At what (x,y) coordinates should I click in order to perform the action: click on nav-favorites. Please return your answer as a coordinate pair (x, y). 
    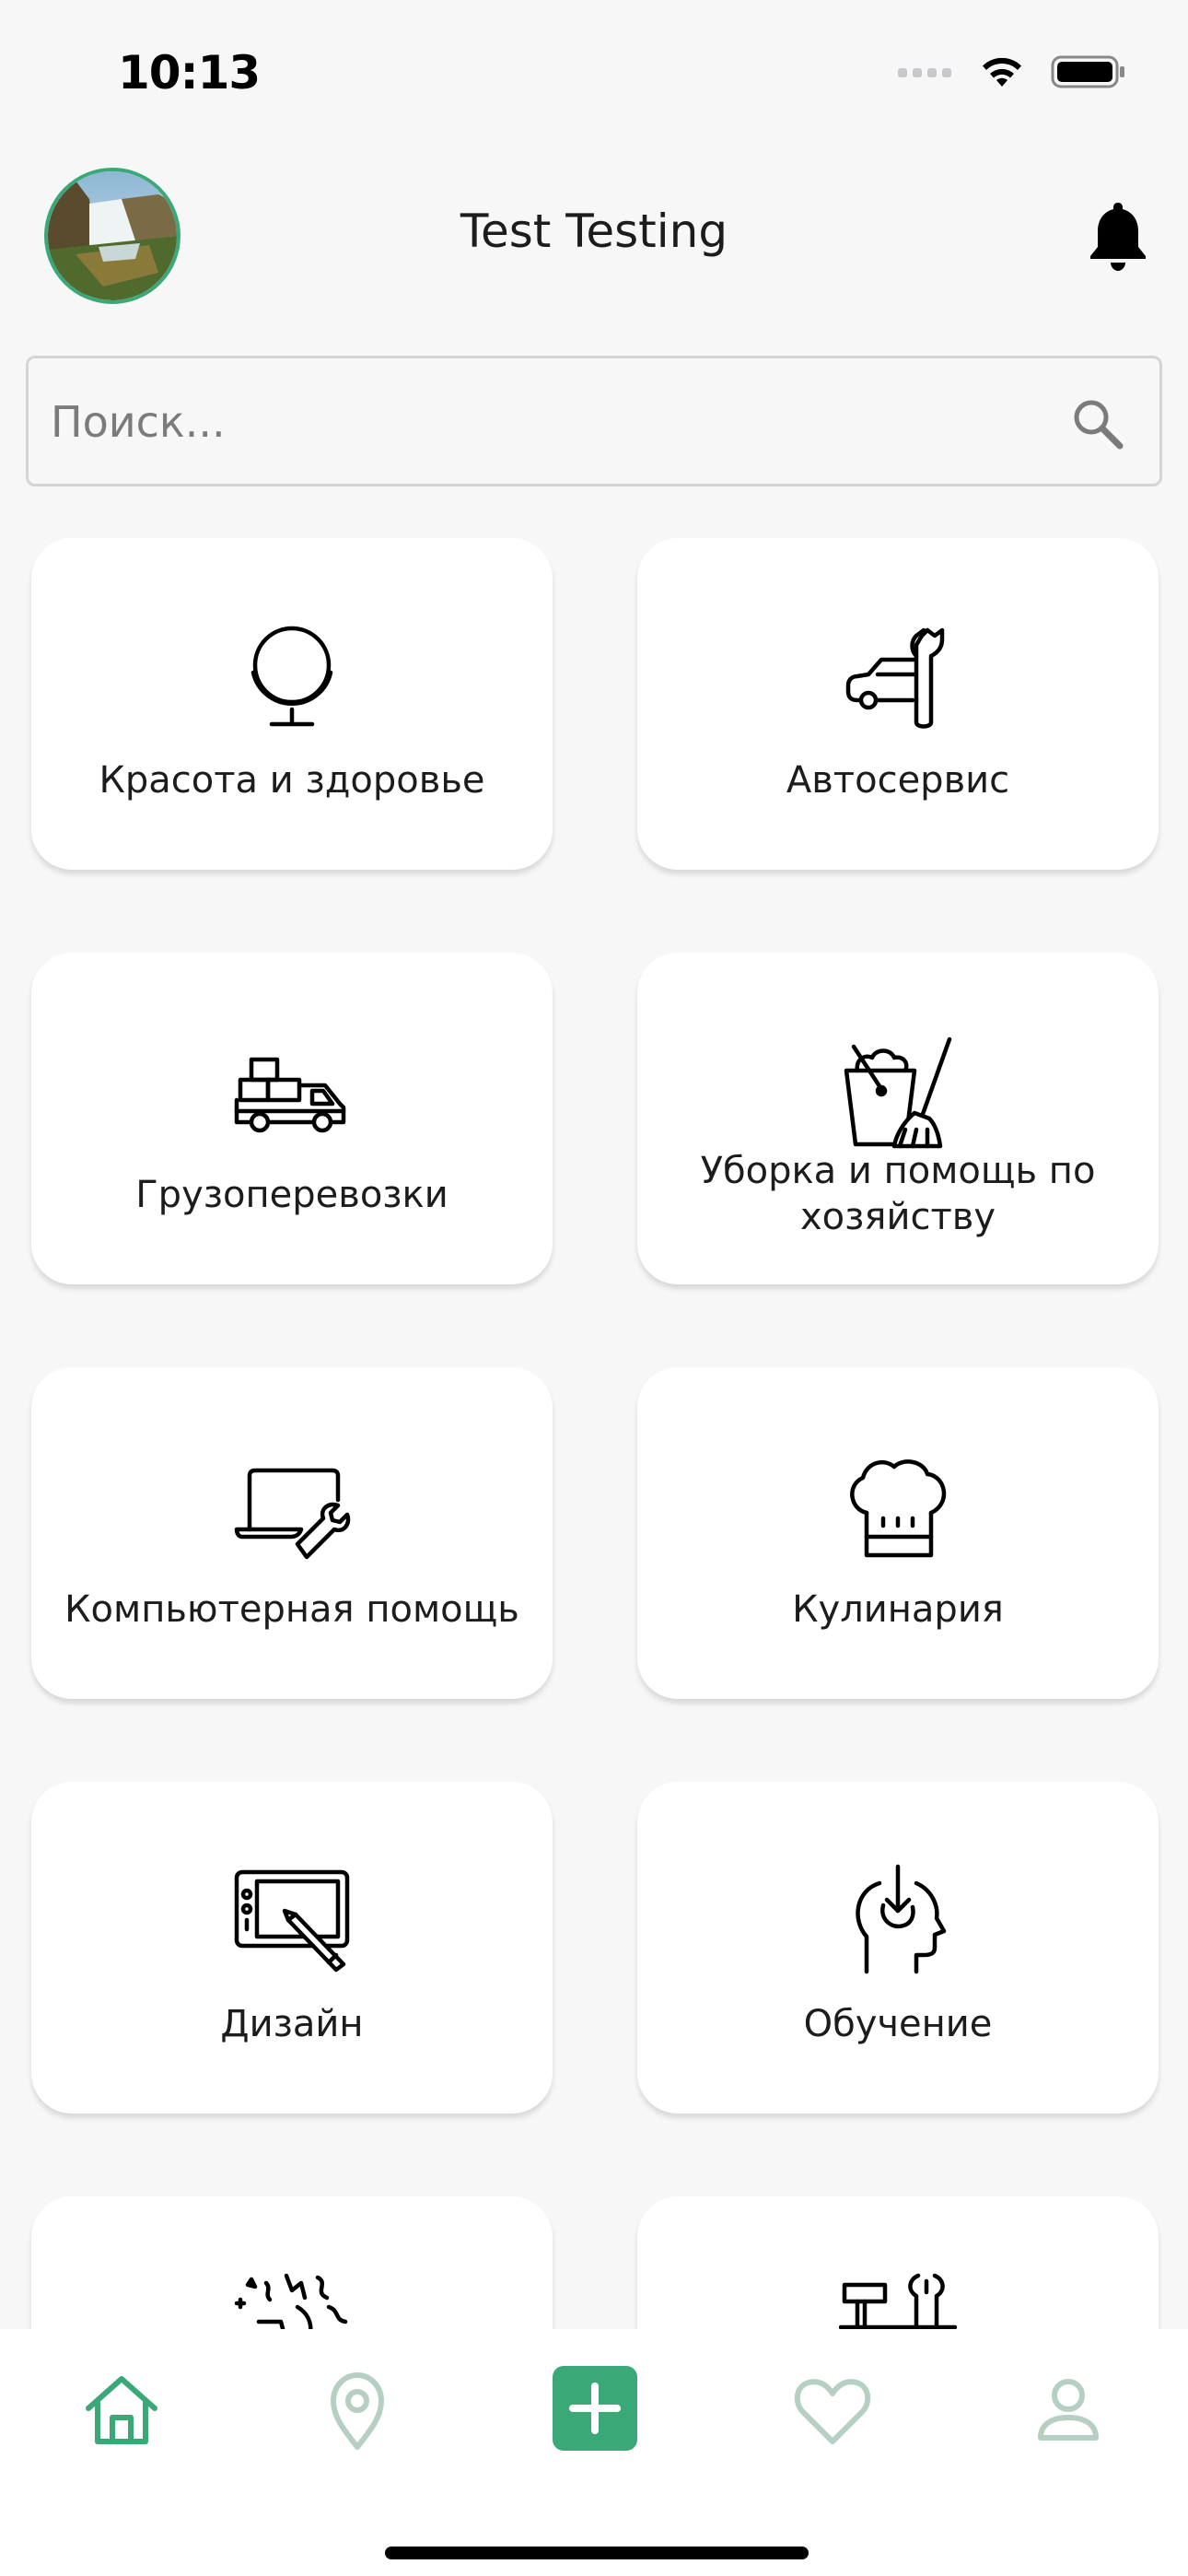
    Looking at the image, I should click on (832, 2410).